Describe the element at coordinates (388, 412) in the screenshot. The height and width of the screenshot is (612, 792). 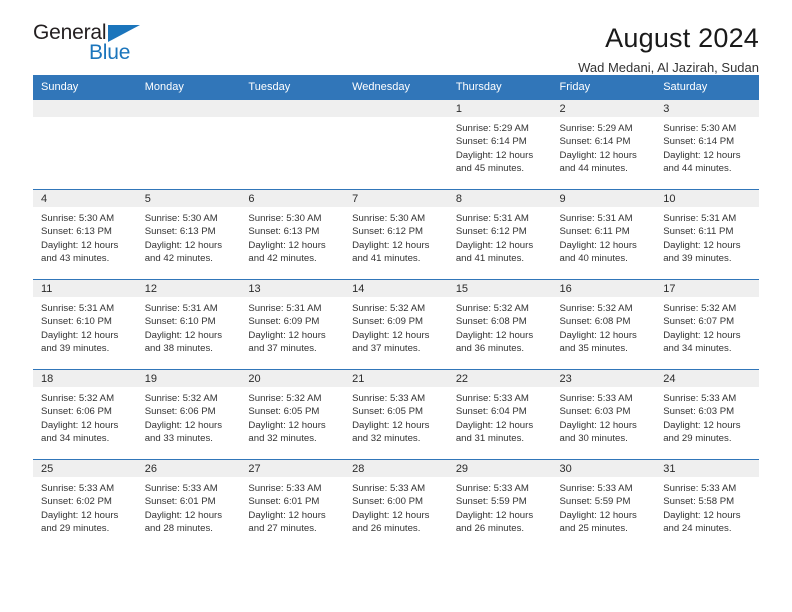
I see `sunset-time: Sunset: 6:05 PM` at that location.